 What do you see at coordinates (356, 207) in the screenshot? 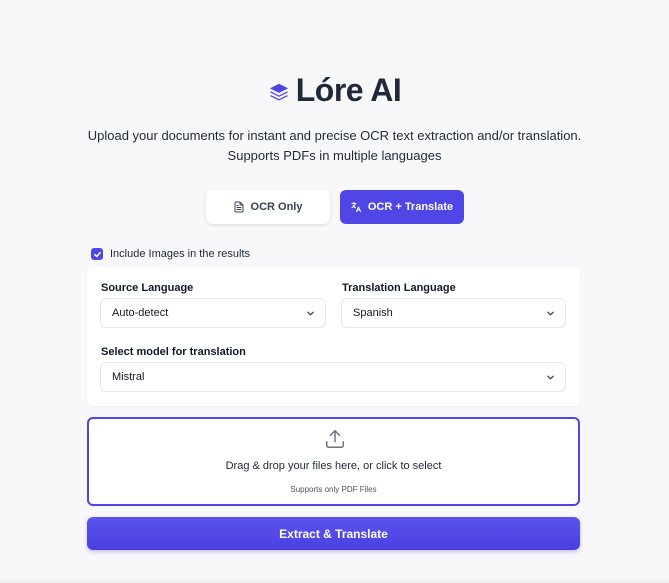
I see `translate-icon` at bounding box center [356, 207].